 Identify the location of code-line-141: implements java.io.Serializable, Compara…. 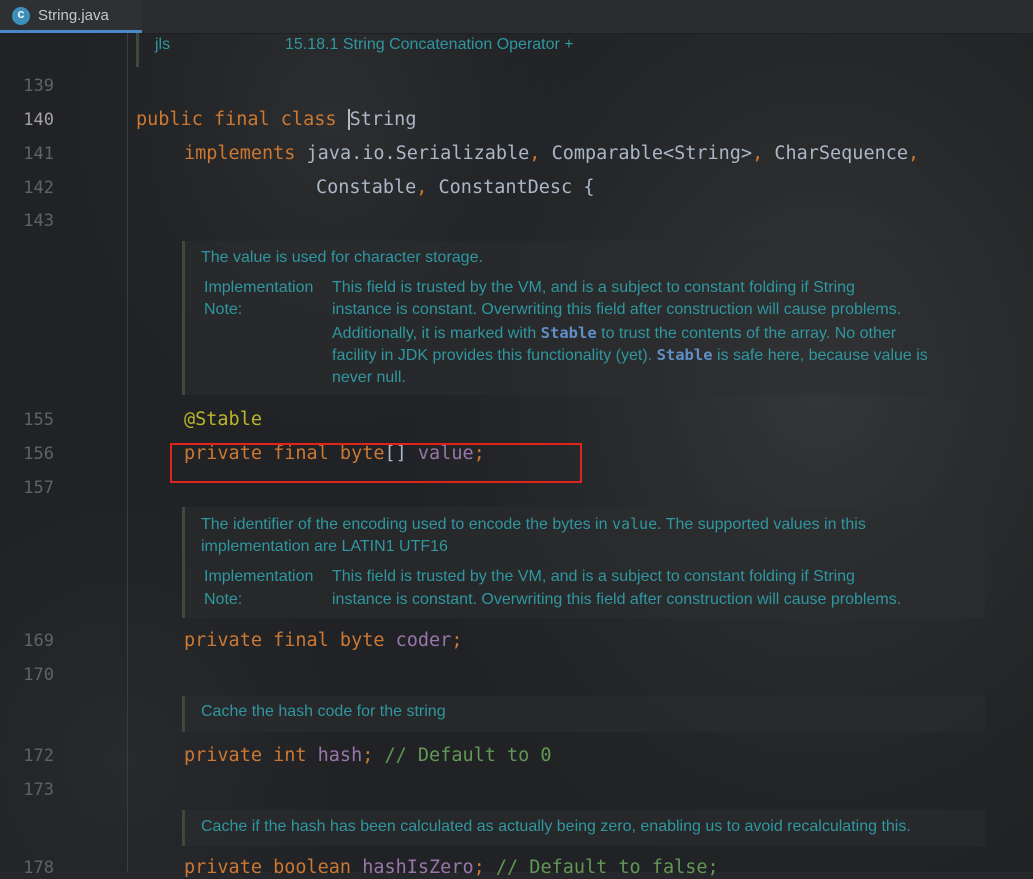
(551, 154).